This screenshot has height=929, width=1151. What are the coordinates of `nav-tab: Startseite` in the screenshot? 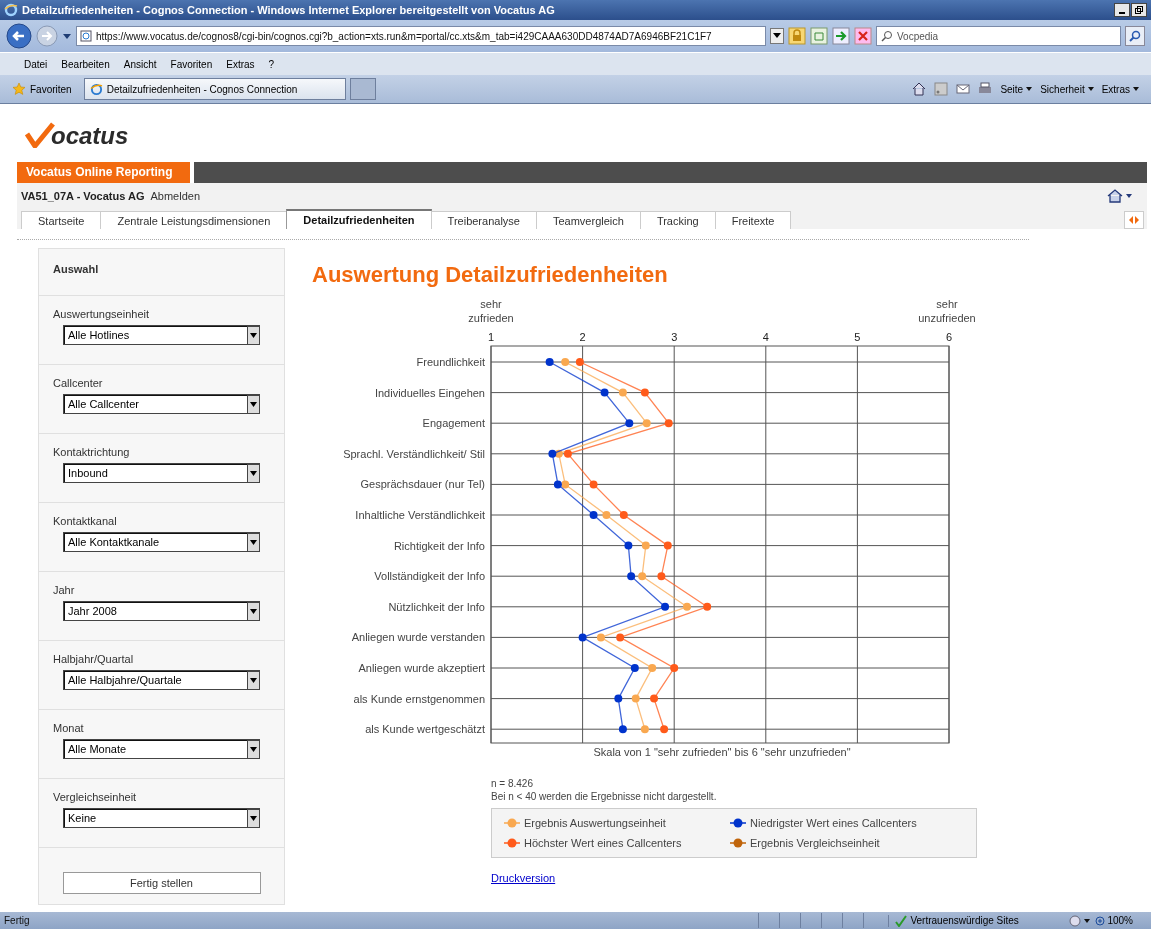 It's located at (61, 220).